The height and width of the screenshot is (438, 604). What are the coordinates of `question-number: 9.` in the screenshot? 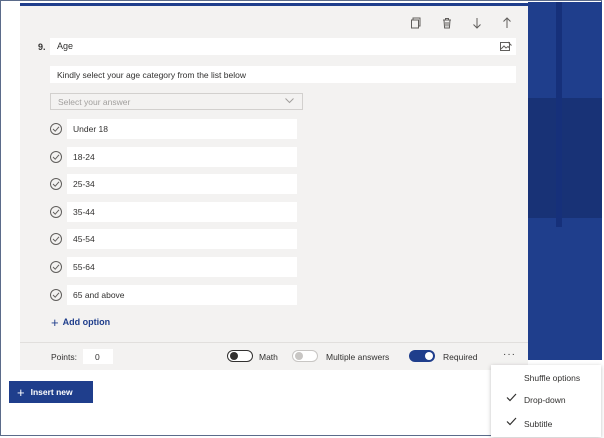 It's located at (42, 47).